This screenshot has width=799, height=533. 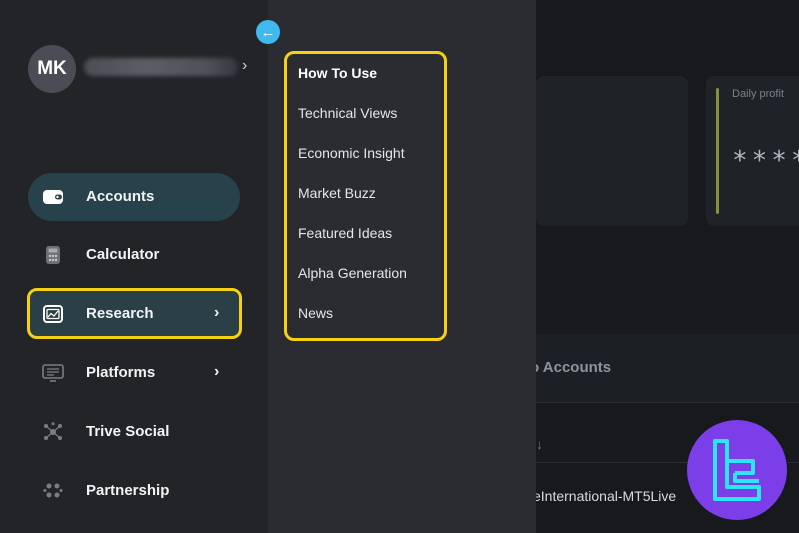 What do you see at coordinates (571, 367) in the screenshot?
I see `accounts-section-title: o Accounts` at bounding box center [571, 367].